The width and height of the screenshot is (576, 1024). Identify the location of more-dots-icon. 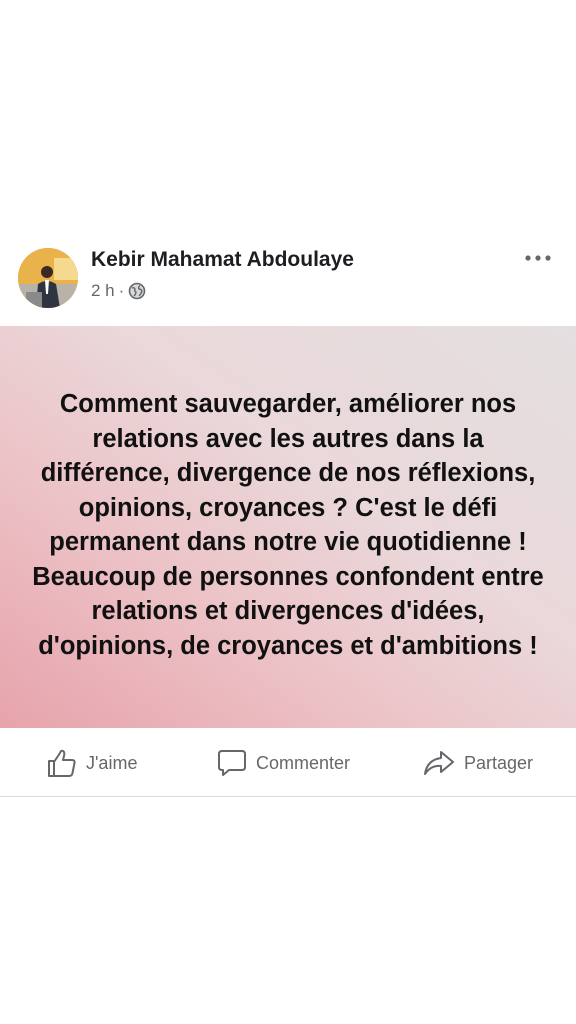
(538, 258).